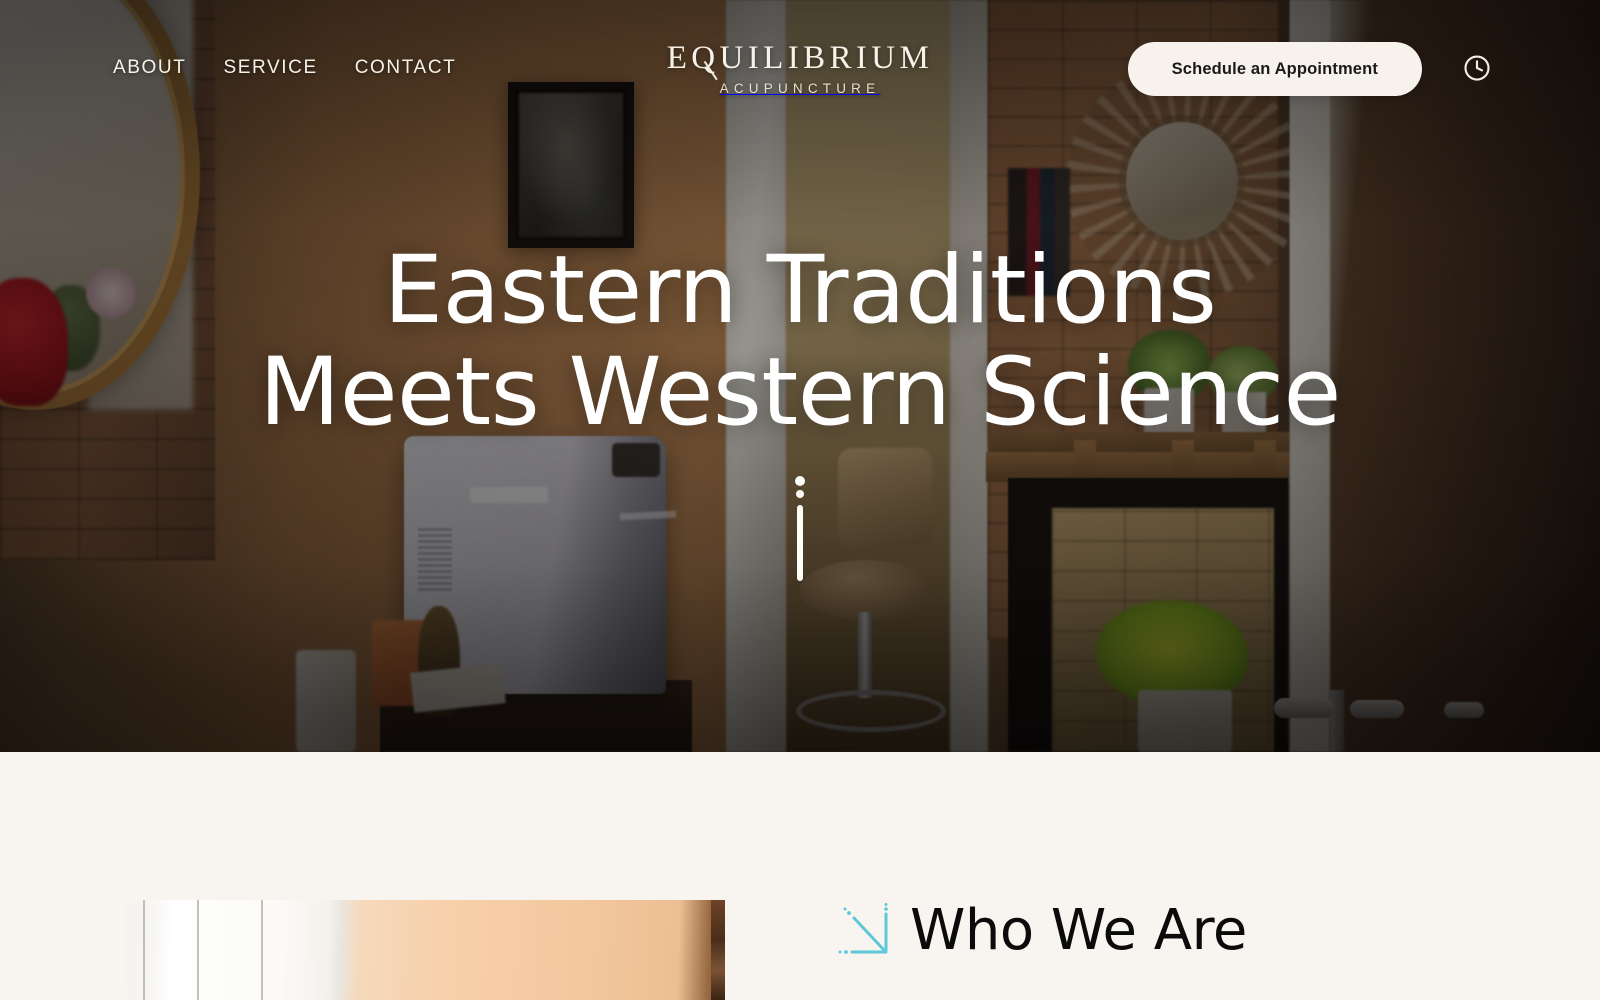 This screenshot has width=1600, height=1000. Describe the element at coordinates (864, 931) in the screenshot. I see `acupuncture-needle-icon` at that location.